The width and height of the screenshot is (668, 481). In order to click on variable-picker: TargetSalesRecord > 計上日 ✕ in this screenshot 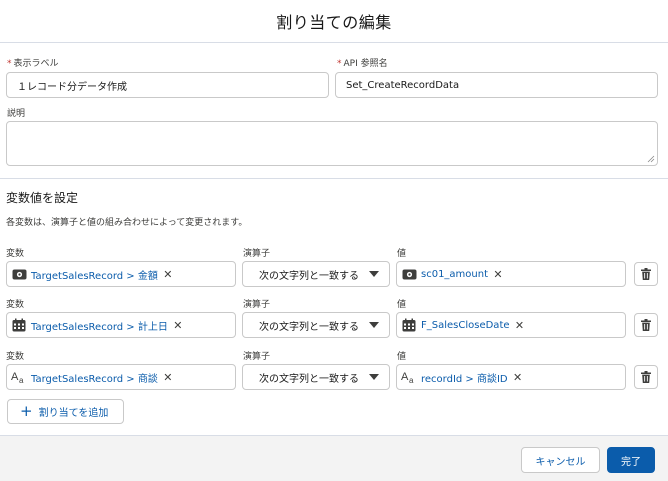, I will do `click(121, 325)`.